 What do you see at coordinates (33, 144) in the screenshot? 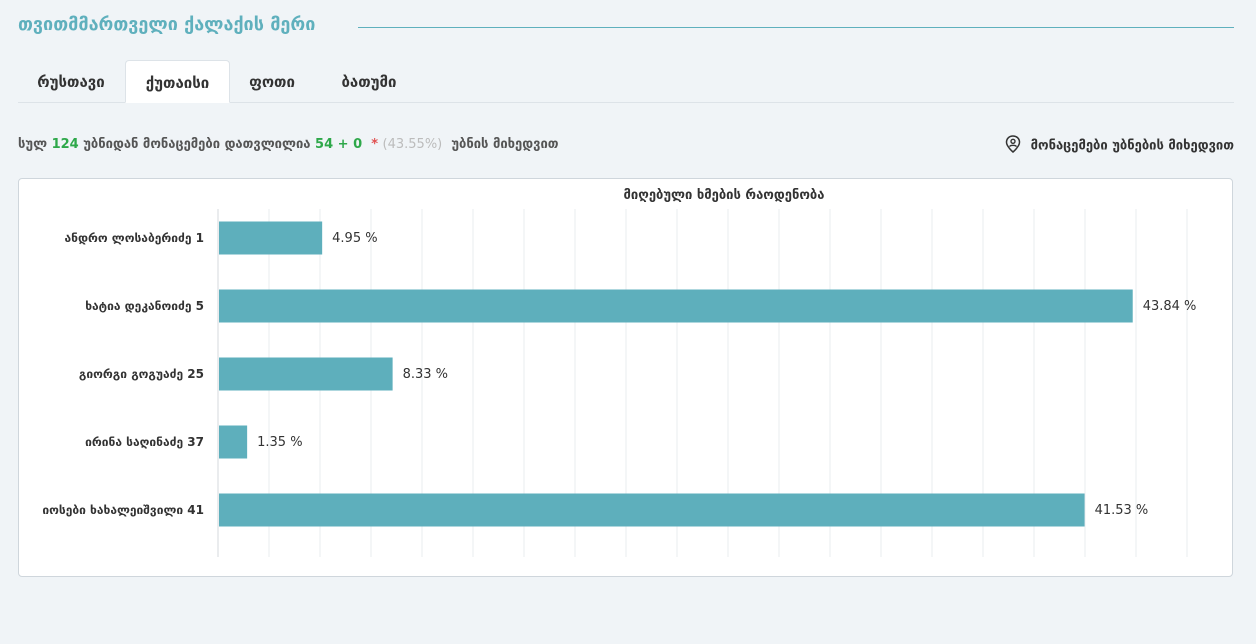
I see `summary-prefix: სულ` at bounding box center [33, 144].